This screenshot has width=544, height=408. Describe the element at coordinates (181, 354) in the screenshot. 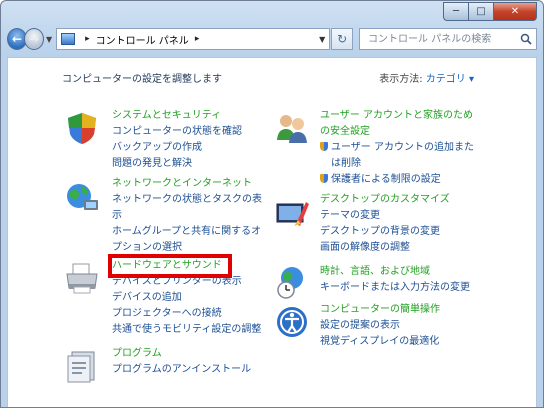

I see `category-title-programs: プログラム` at that location.